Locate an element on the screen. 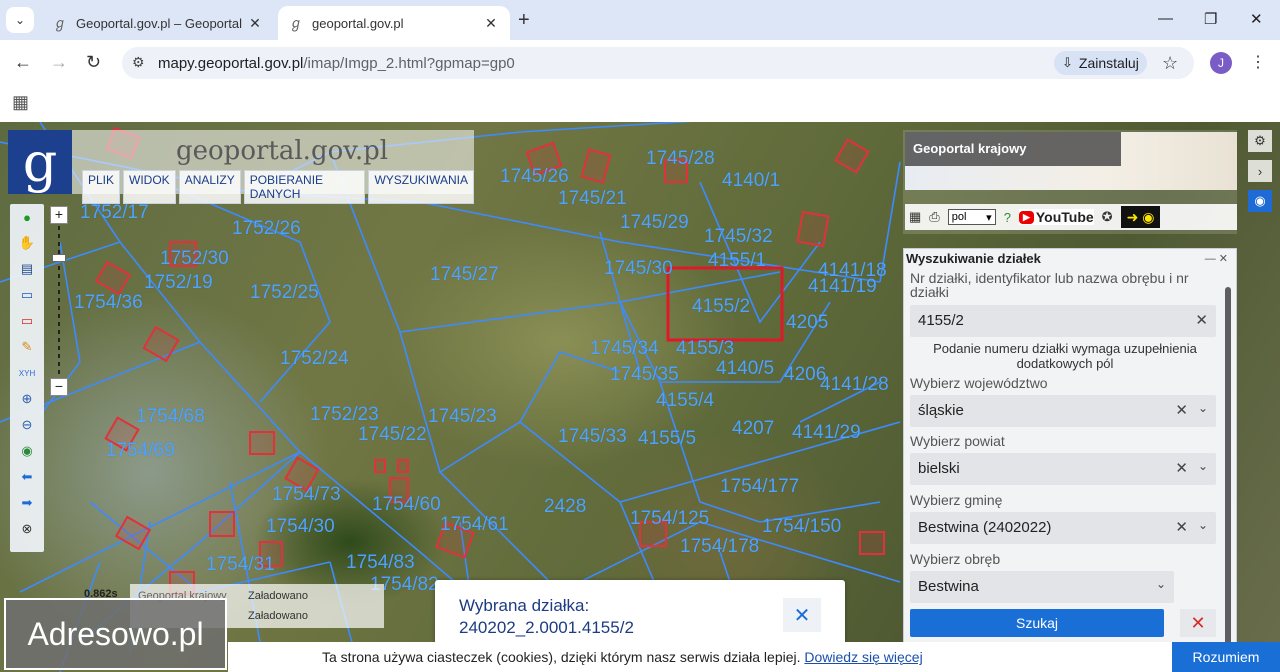 This screenshot has width=1280, height=672. gmina-select: Bestwina (2402022) ✕ ⌄ is located at coordinates (1063, 528).